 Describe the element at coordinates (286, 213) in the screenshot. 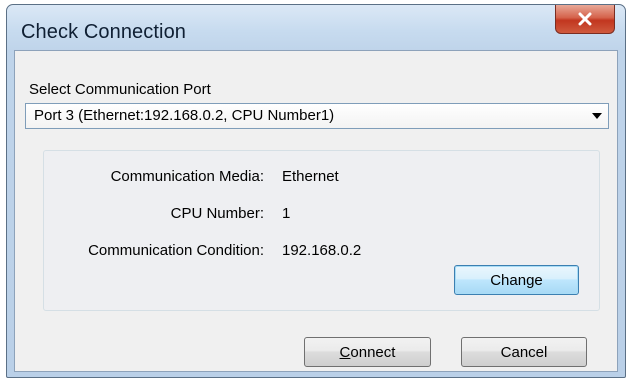

I see `cpu-number-value: 1` at that location.